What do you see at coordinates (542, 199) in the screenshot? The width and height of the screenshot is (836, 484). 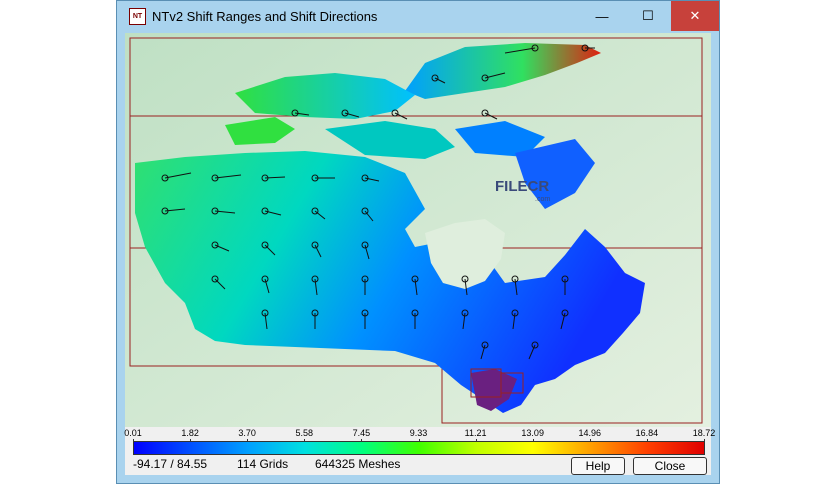 I see `watermark-sub: .com` at bounding box center [542, 199].